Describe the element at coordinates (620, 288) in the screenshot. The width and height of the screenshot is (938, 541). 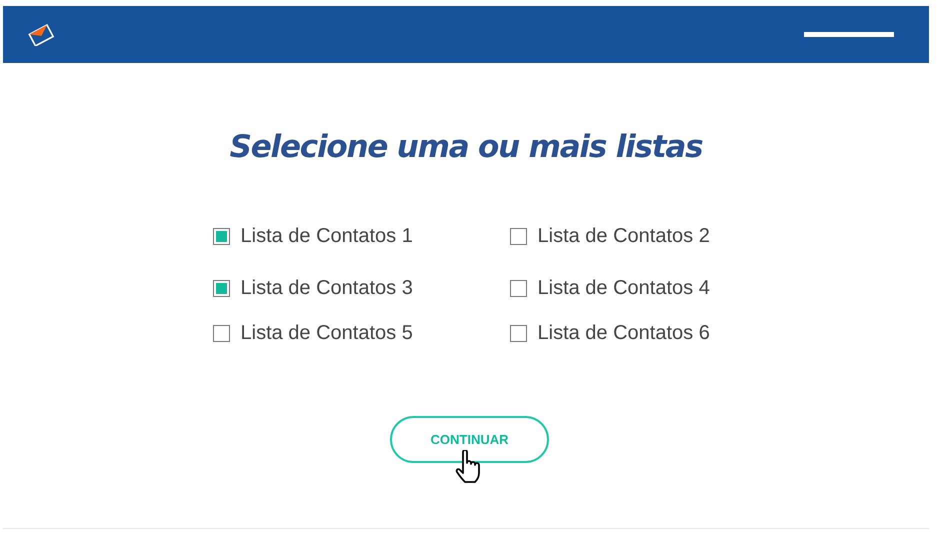
I see `list-option: Lista de Contatos 4` at that location.